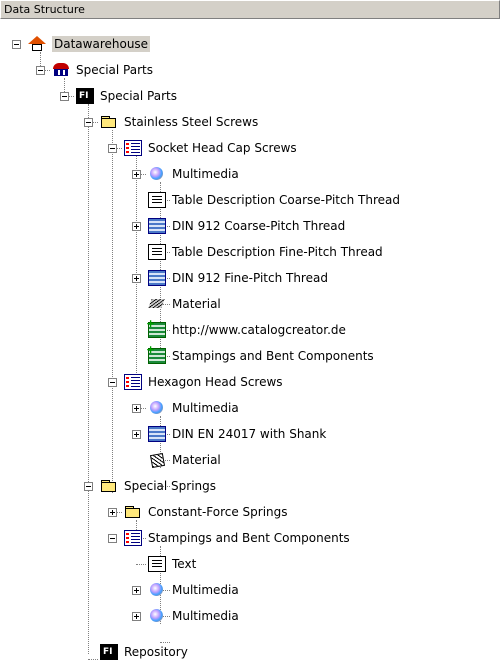  I want to click on tree-node-hhs-multimedia: Multimedia, so click(193, 408).